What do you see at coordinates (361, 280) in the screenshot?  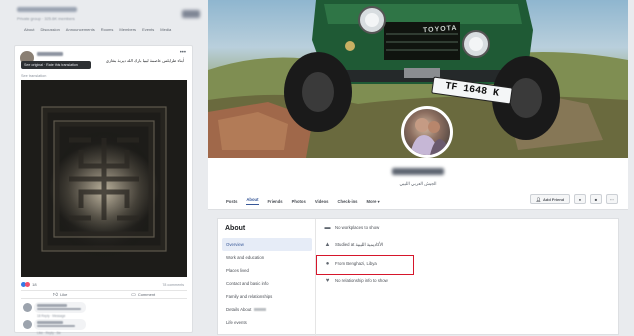 I see `about-row-text: No relationship info to show` at bounding box center [361, 280].